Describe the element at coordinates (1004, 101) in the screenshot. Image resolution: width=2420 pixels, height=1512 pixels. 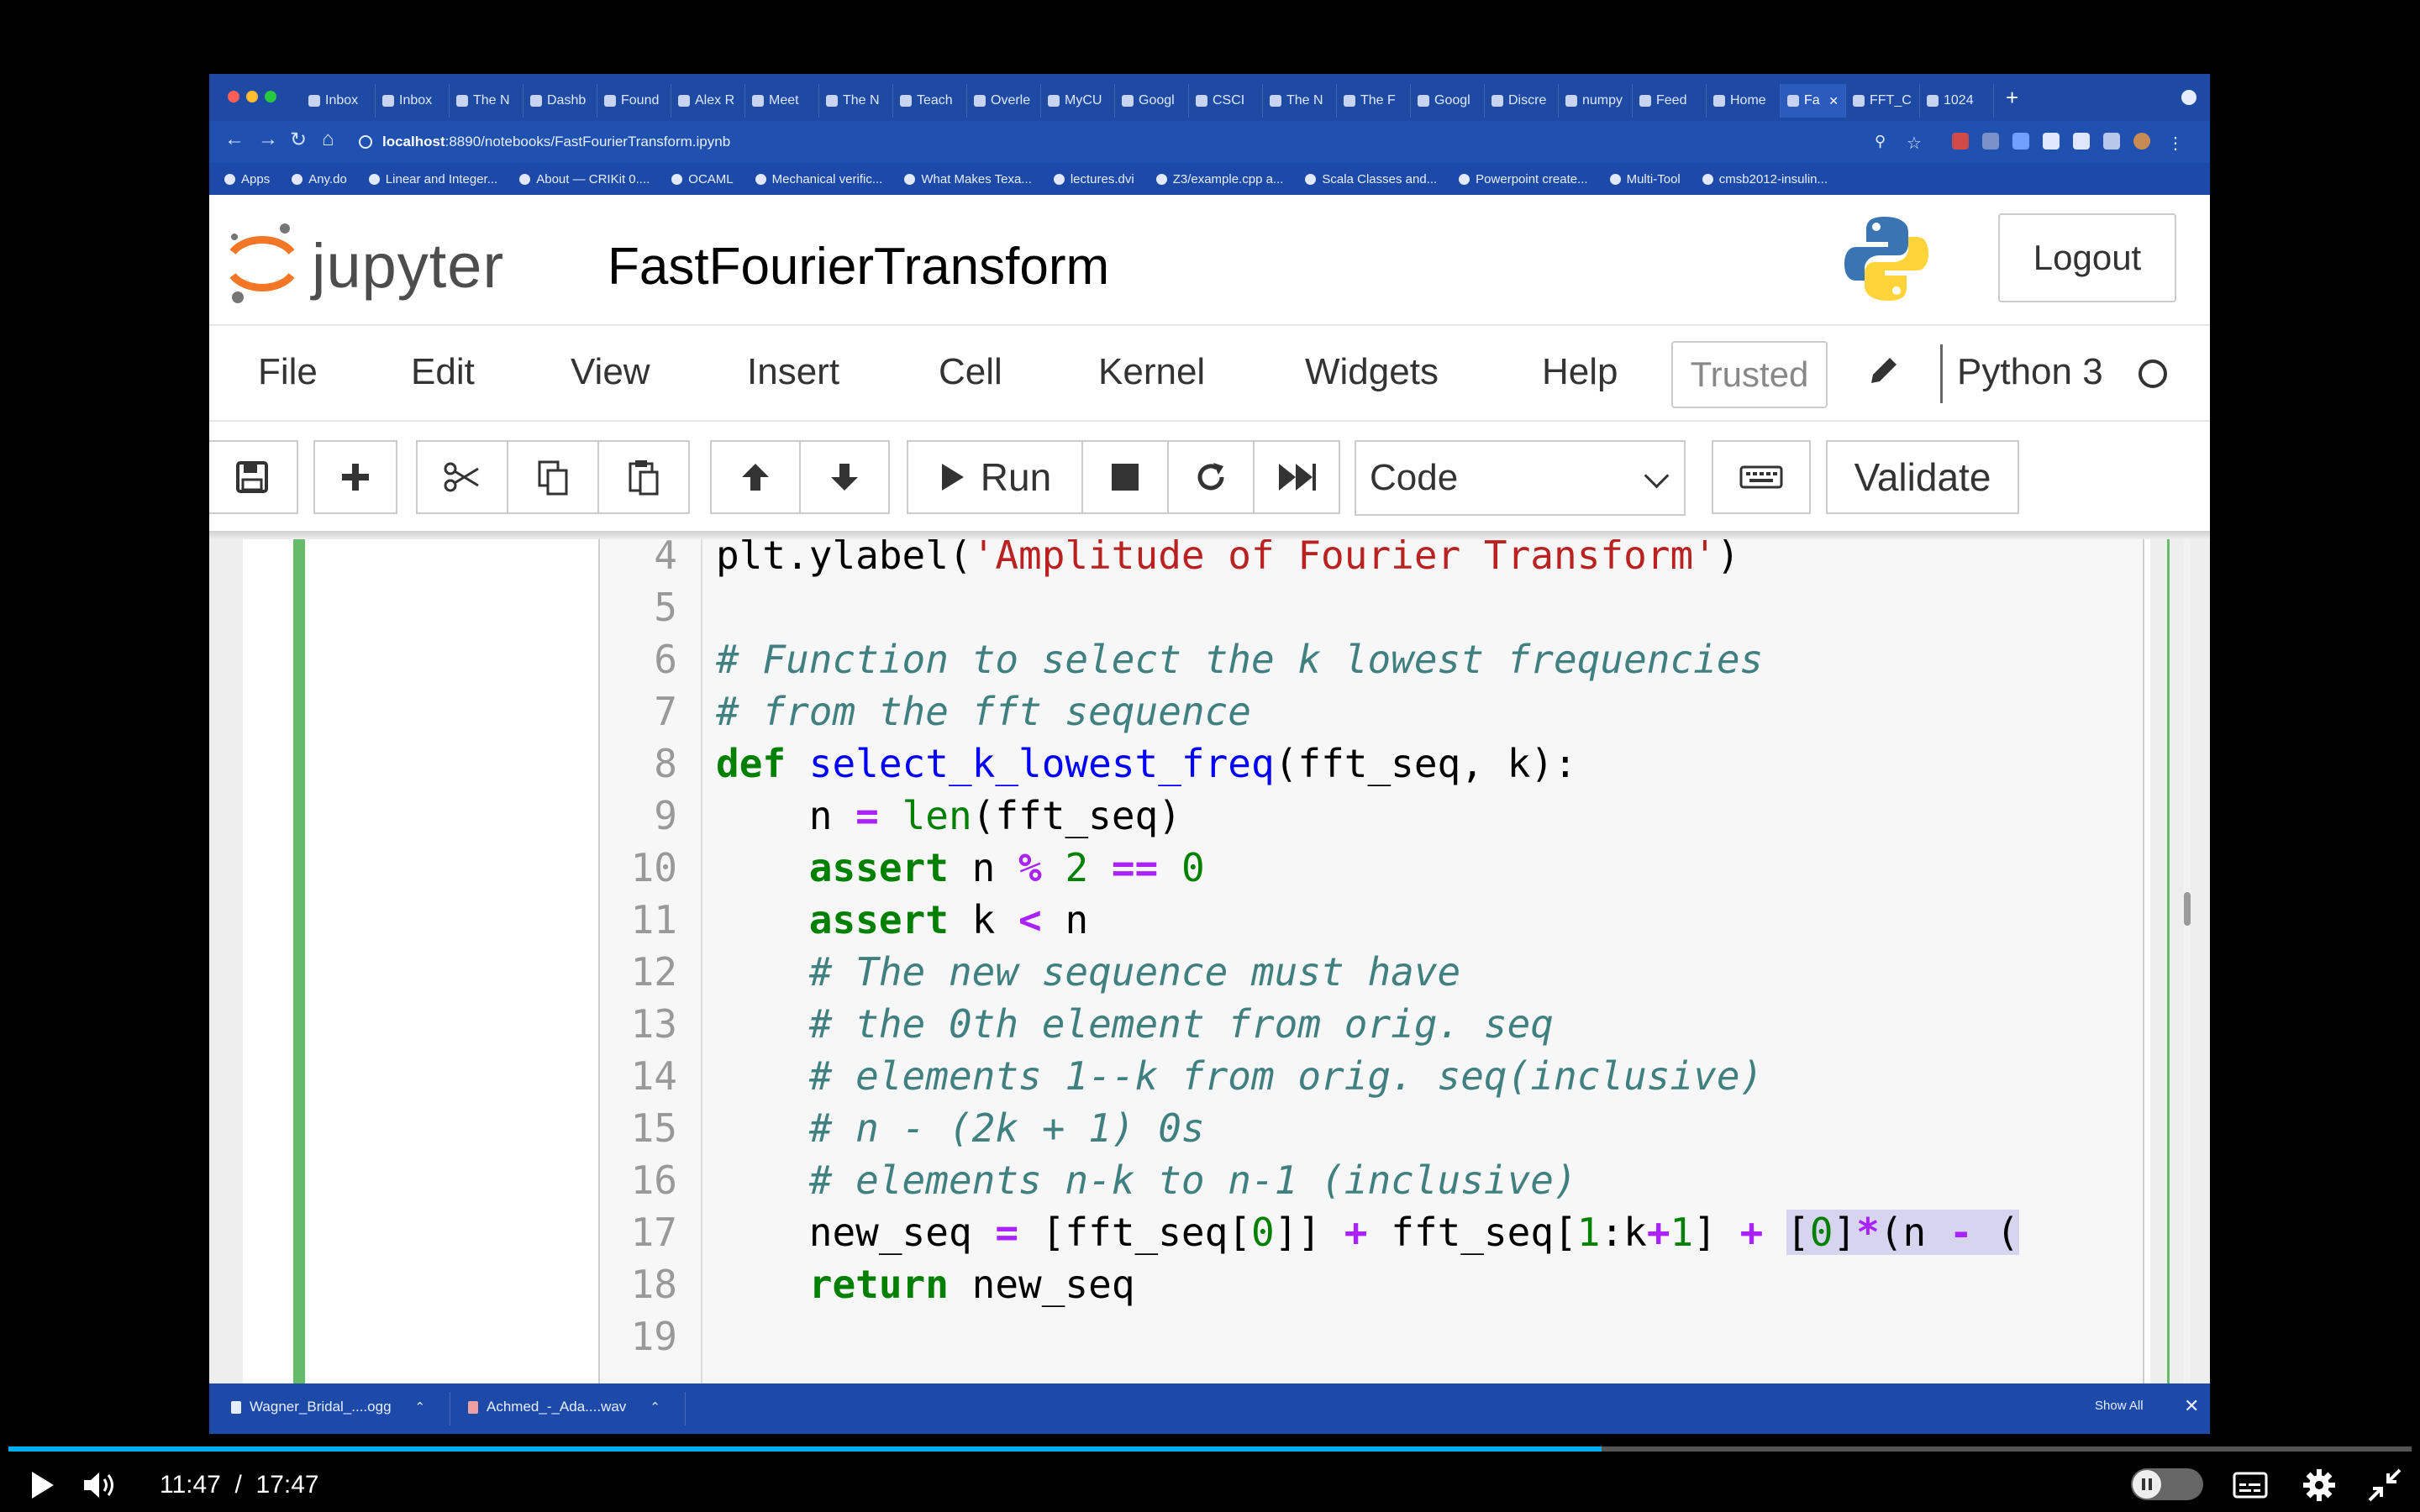
I see `browser-tab: Overle` at that location.